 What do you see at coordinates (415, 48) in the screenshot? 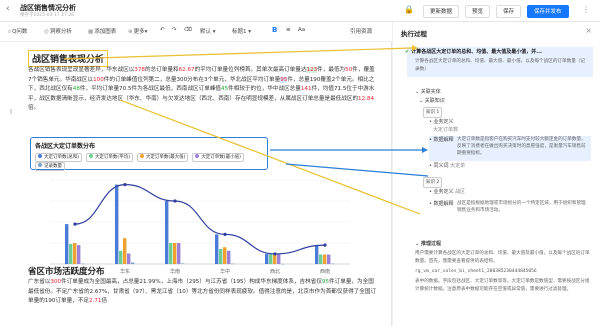
I see `arrow-head-yellow` at bounding box center [415, 48].